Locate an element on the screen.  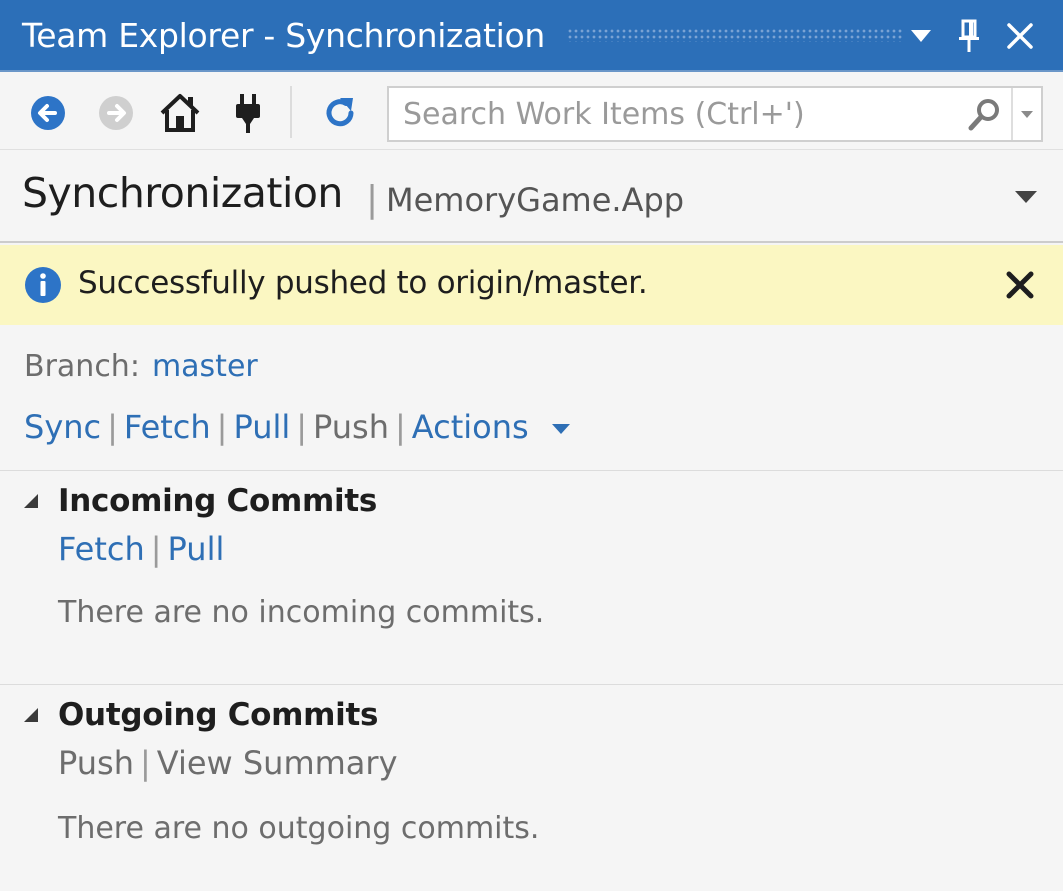
forward-button is located at coordinates (116, 113).